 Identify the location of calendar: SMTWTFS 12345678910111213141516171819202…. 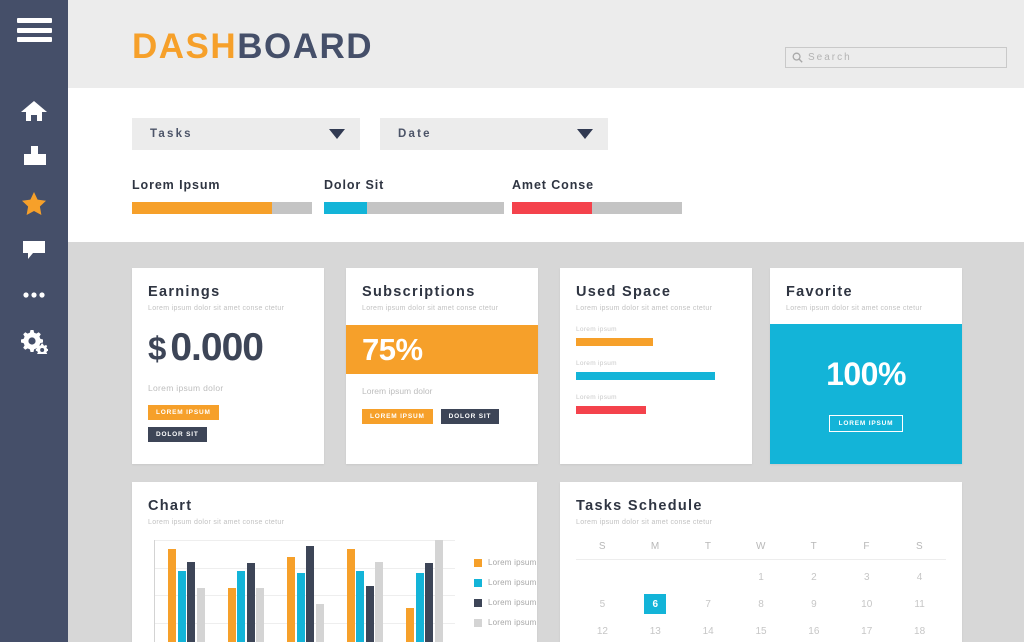
(761, 591).